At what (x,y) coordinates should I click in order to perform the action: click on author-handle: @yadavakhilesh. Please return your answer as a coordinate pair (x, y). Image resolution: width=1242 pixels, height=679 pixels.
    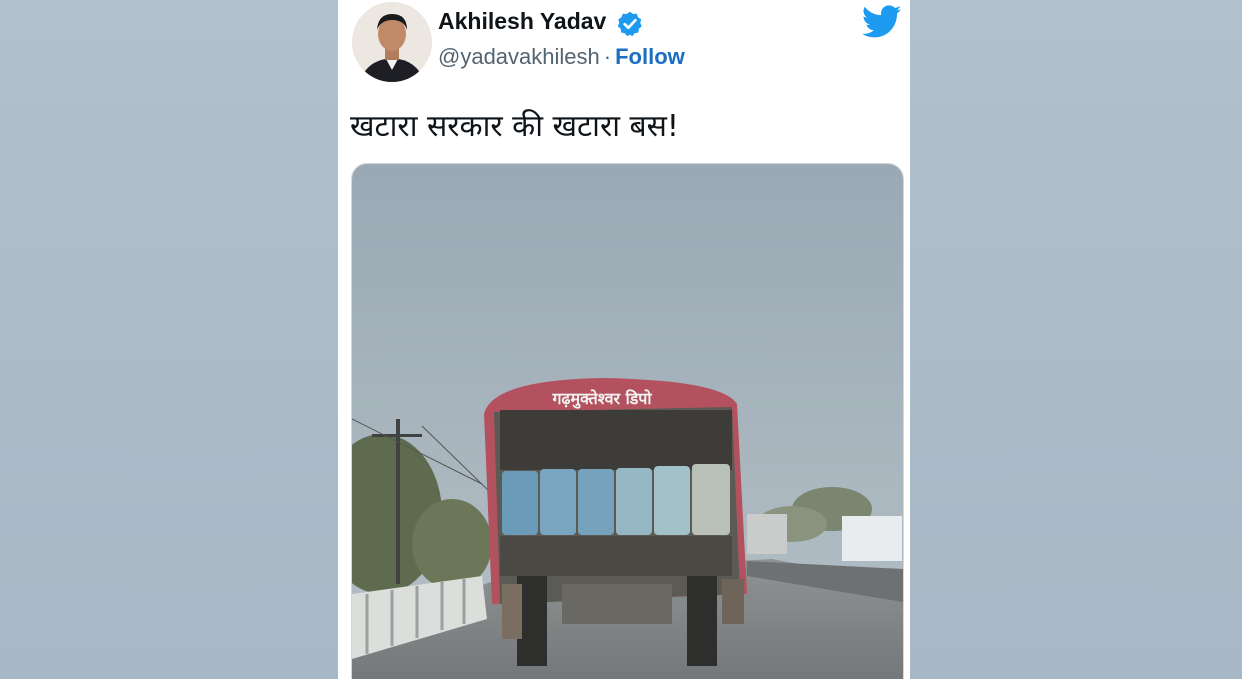
    Looking at the image, I should click on (519, 56).